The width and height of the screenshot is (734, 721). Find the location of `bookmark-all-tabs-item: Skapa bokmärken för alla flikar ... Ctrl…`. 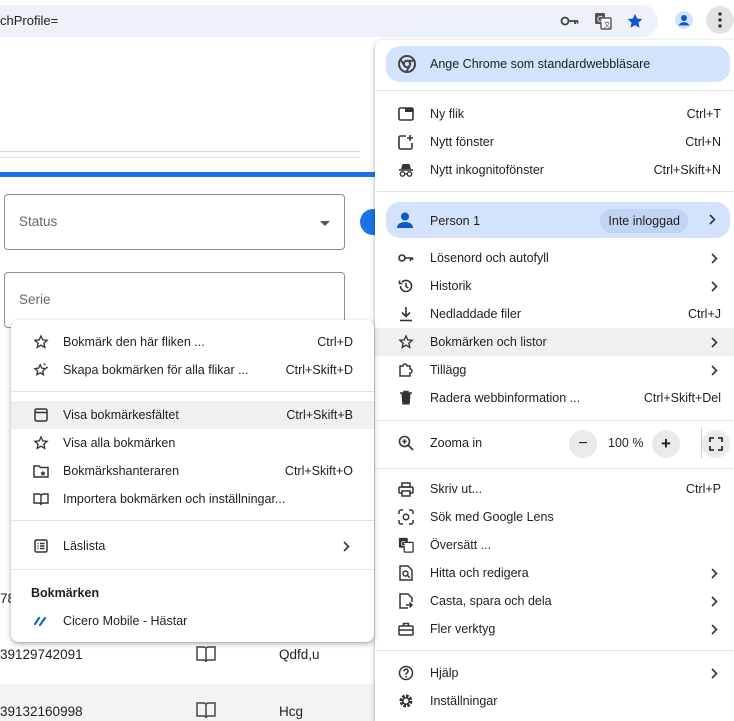

bookmark-all-tabs-item: Skapa bokmärken för alla flikar ... Ctrl… is located at coordinates (192, 370).